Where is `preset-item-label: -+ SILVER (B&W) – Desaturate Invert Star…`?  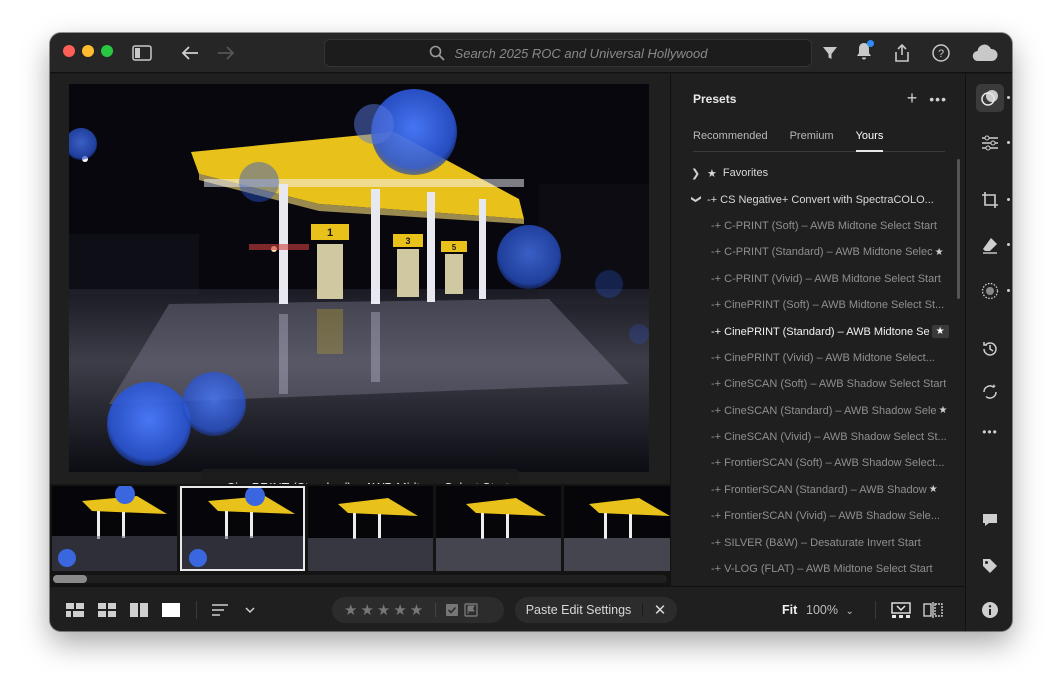 preset-item-label: -+ SILVER (B&W) – Desaturate Invert Star… is located at coordinates (816, 542).